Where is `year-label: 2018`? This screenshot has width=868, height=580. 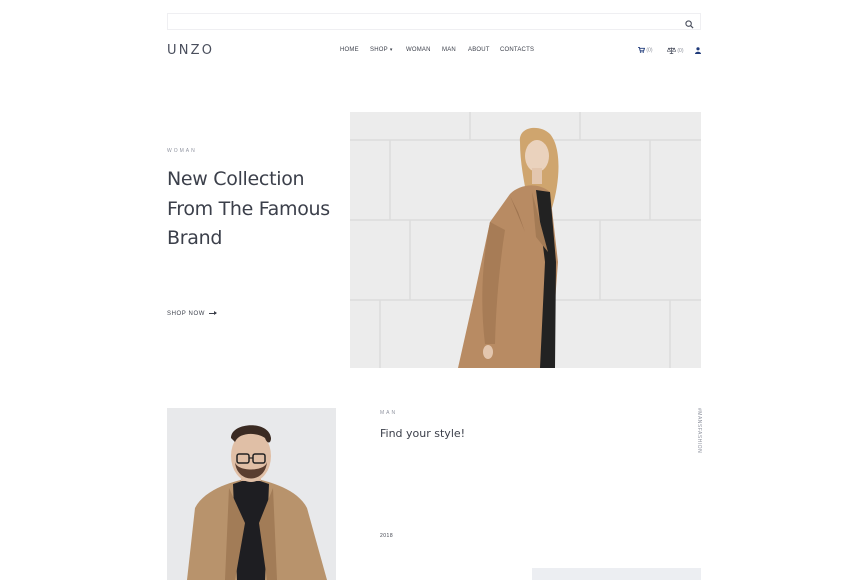
year-label: 2018 is located at coordinates (387, 536).